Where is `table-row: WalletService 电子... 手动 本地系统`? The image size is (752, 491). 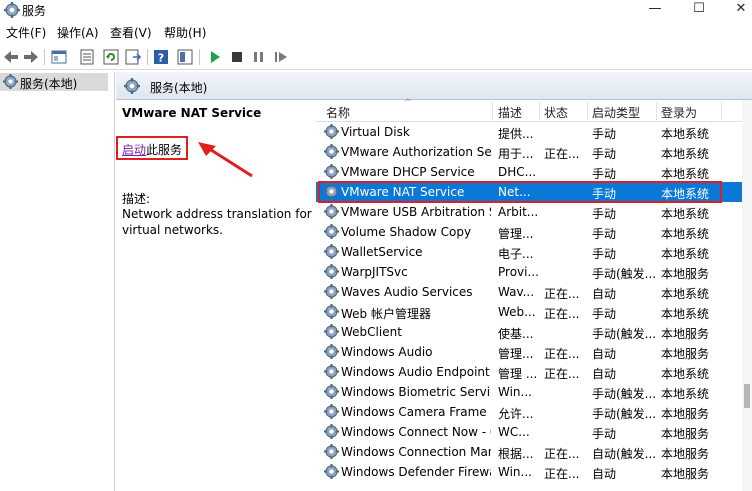
table-row: WalletService 电子... 手动 本地系统 is located at coordinates (534, 252).